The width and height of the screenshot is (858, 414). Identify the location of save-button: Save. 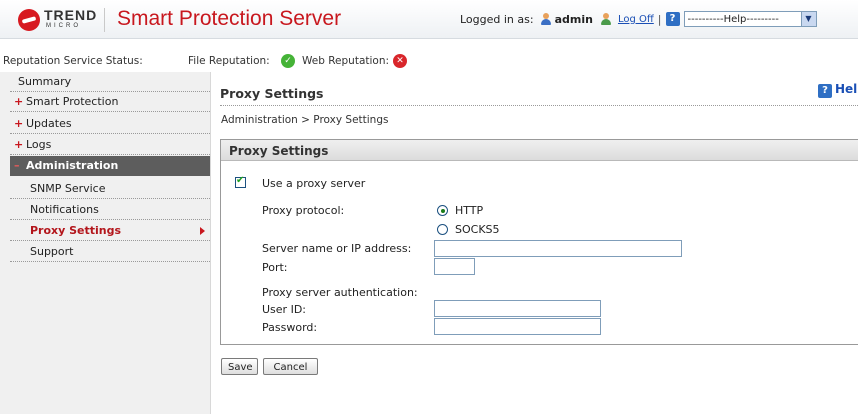
(239, 366).